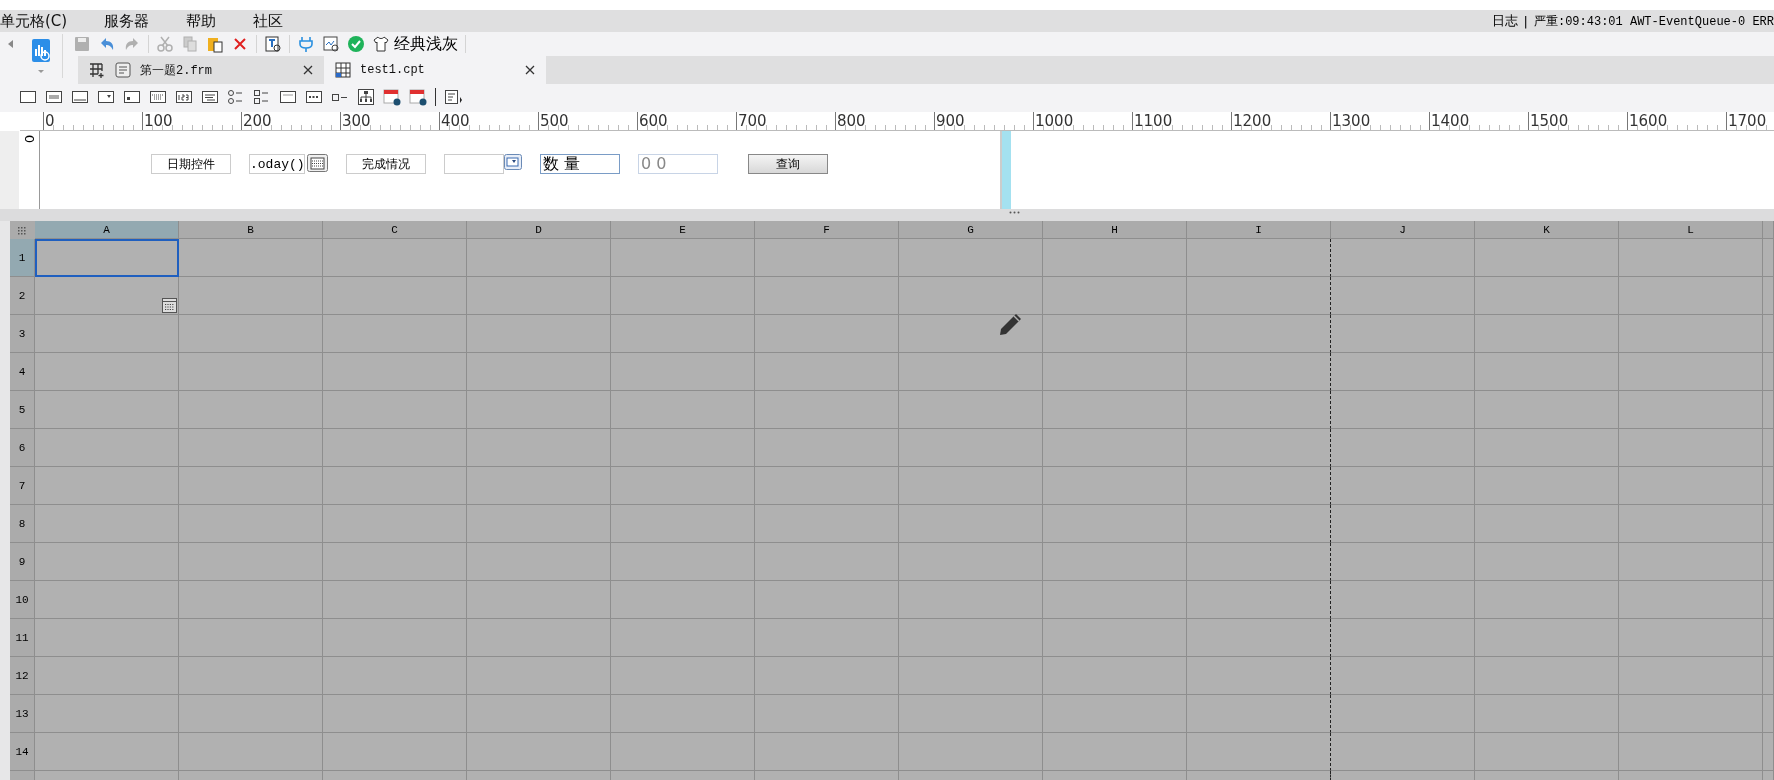 The image size is (1774, 780). Describe the element at coordinates (41, 51) in the screenshot. I see `report-designer-logo-icon` at that location.